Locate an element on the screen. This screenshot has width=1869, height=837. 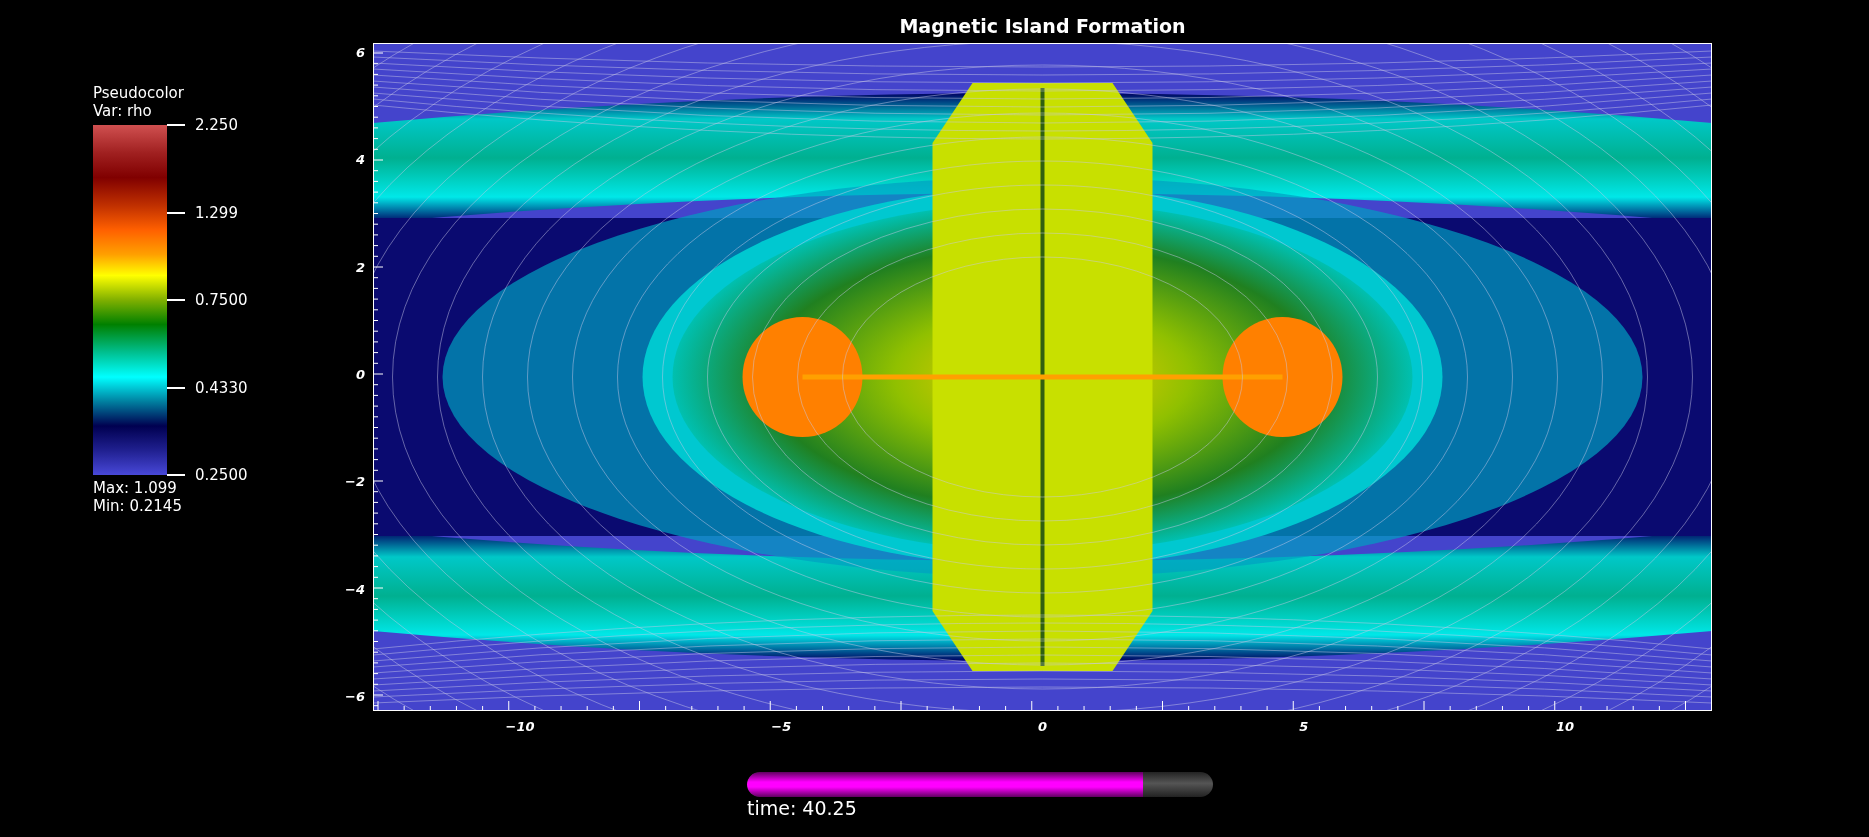
legend-variable: Var: rho is located at coordinates (122, 111).